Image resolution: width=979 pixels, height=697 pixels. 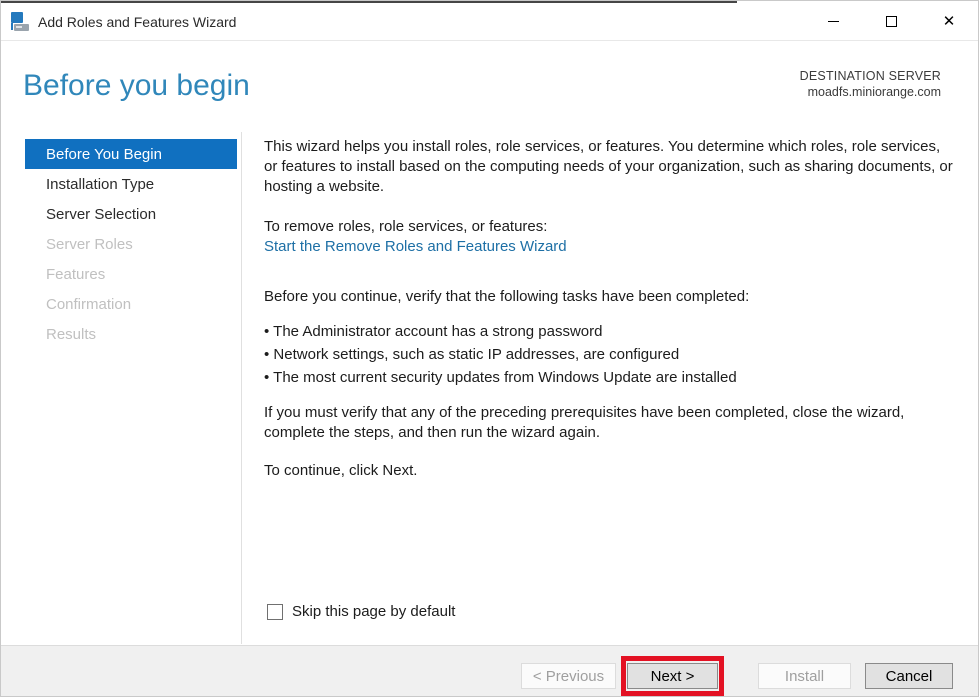 What do you see at coordinates (136, 85) in the screenshot?
I see `page-title: Before you begin` at bounding box center [136, 85].